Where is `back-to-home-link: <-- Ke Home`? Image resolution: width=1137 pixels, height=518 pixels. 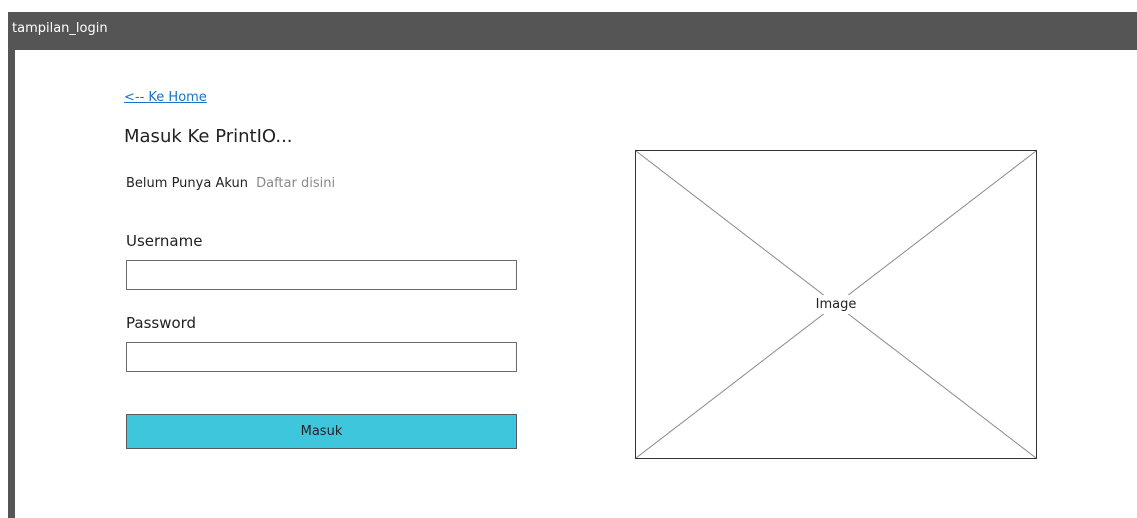 back-to-home-link: <-- Ke Home is located at coordinates (165, 97).